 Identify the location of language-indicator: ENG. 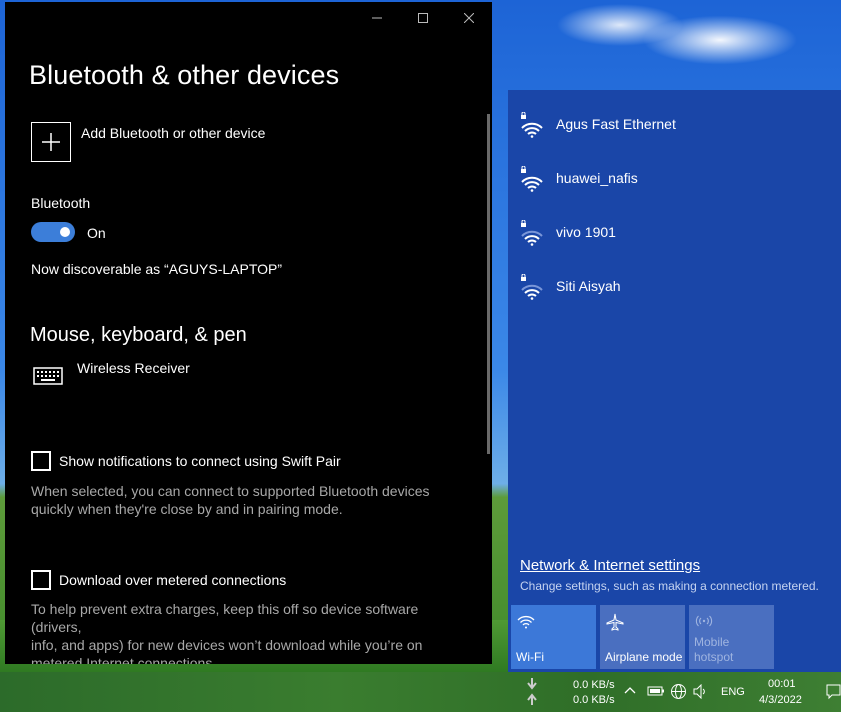
(733, 692).